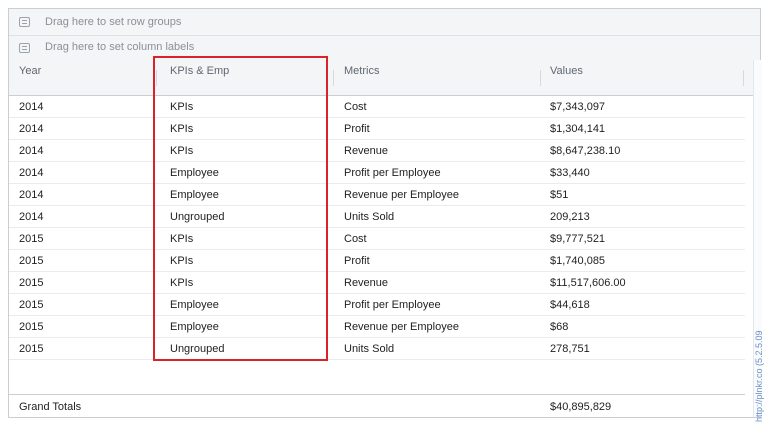 This screenshot has height=426, width=768. What do you see at coordinates (759, 376) in the screenshot?
I see `watermark: http://plnkr.co (5.2.5.092)` at bounding box center [759, 376].